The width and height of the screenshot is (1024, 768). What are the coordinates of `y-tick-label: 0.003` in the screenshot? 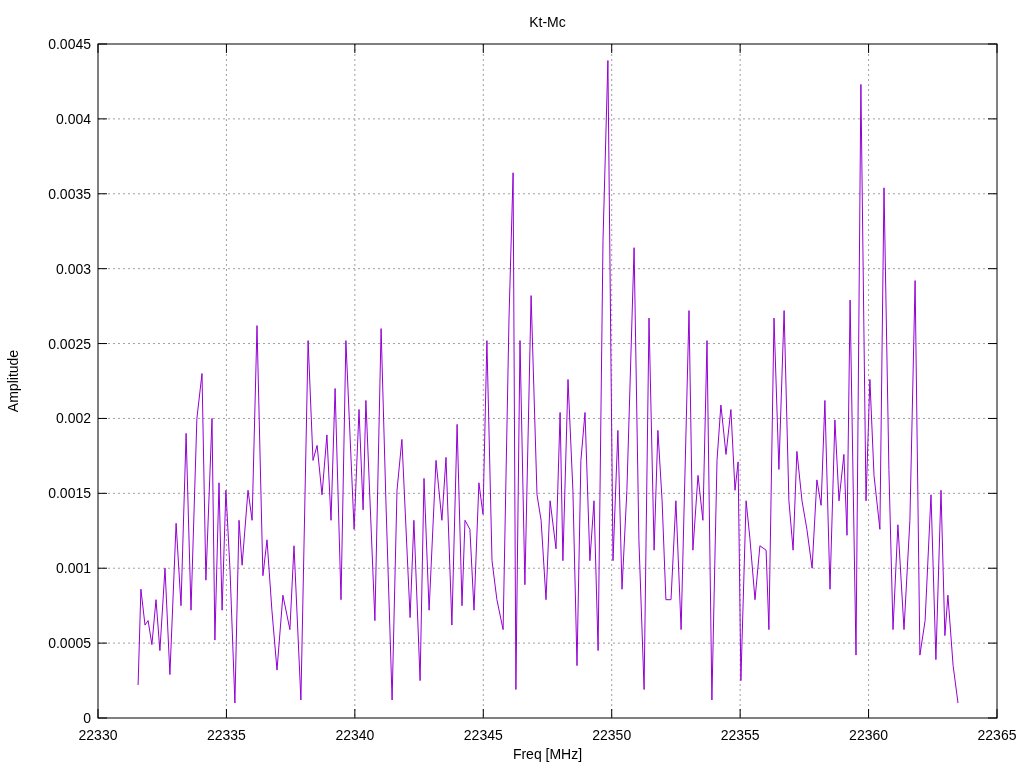 It's located at (73, 268).